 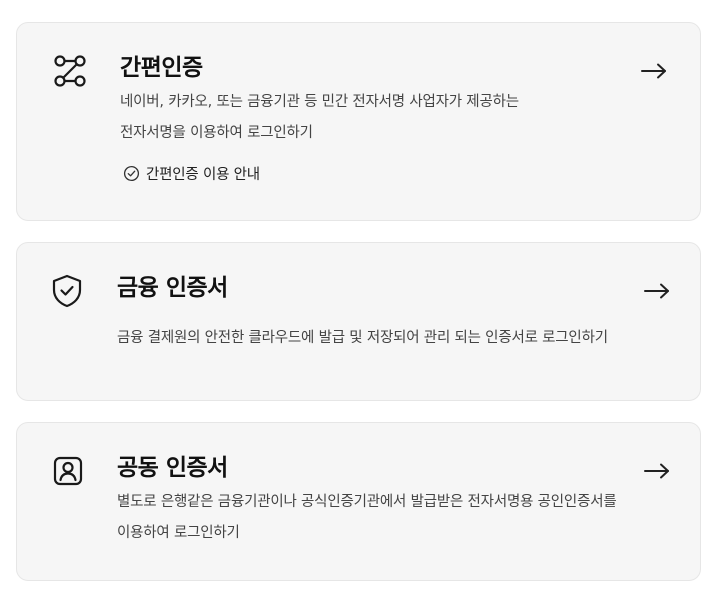 I want to click on card-title: 간편인증, so click(x=161, y=68).